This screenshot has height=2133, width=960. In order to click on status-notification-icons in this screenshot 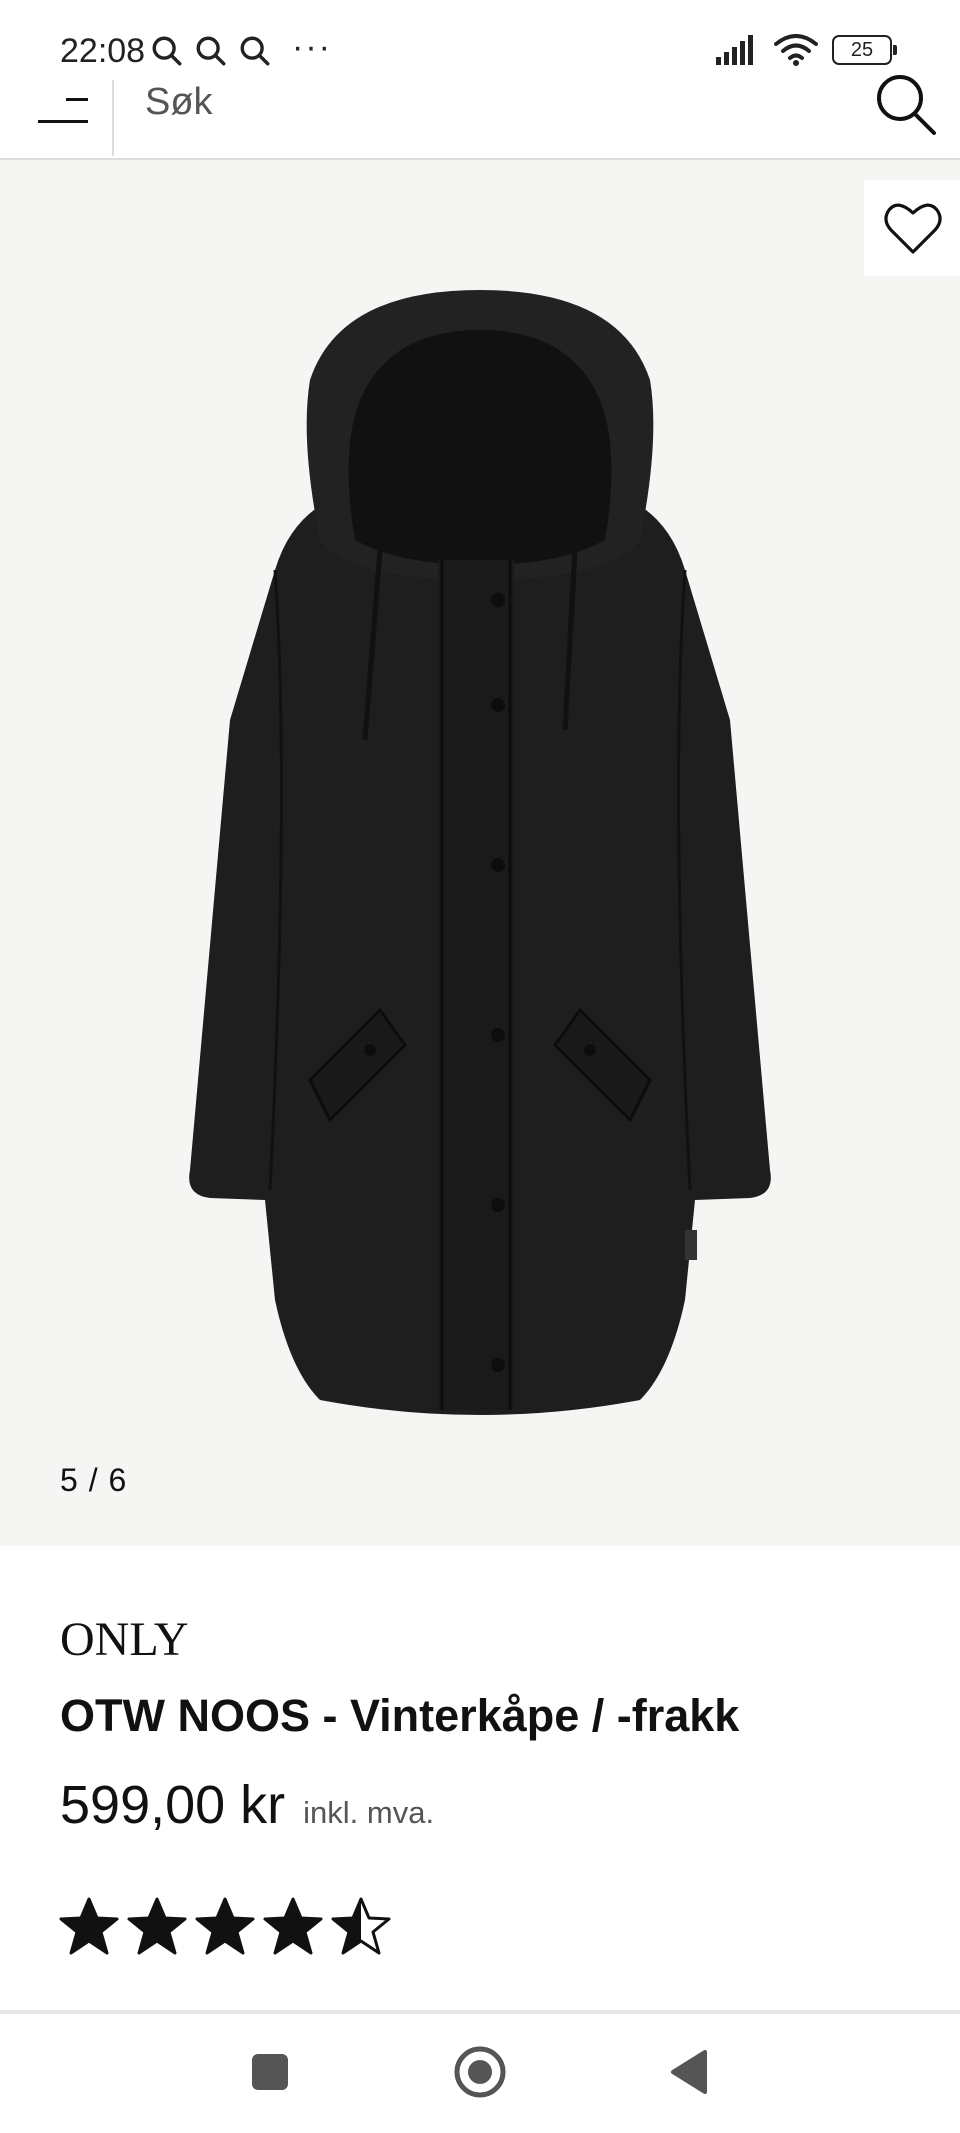, I will do `click(211, 51)`.